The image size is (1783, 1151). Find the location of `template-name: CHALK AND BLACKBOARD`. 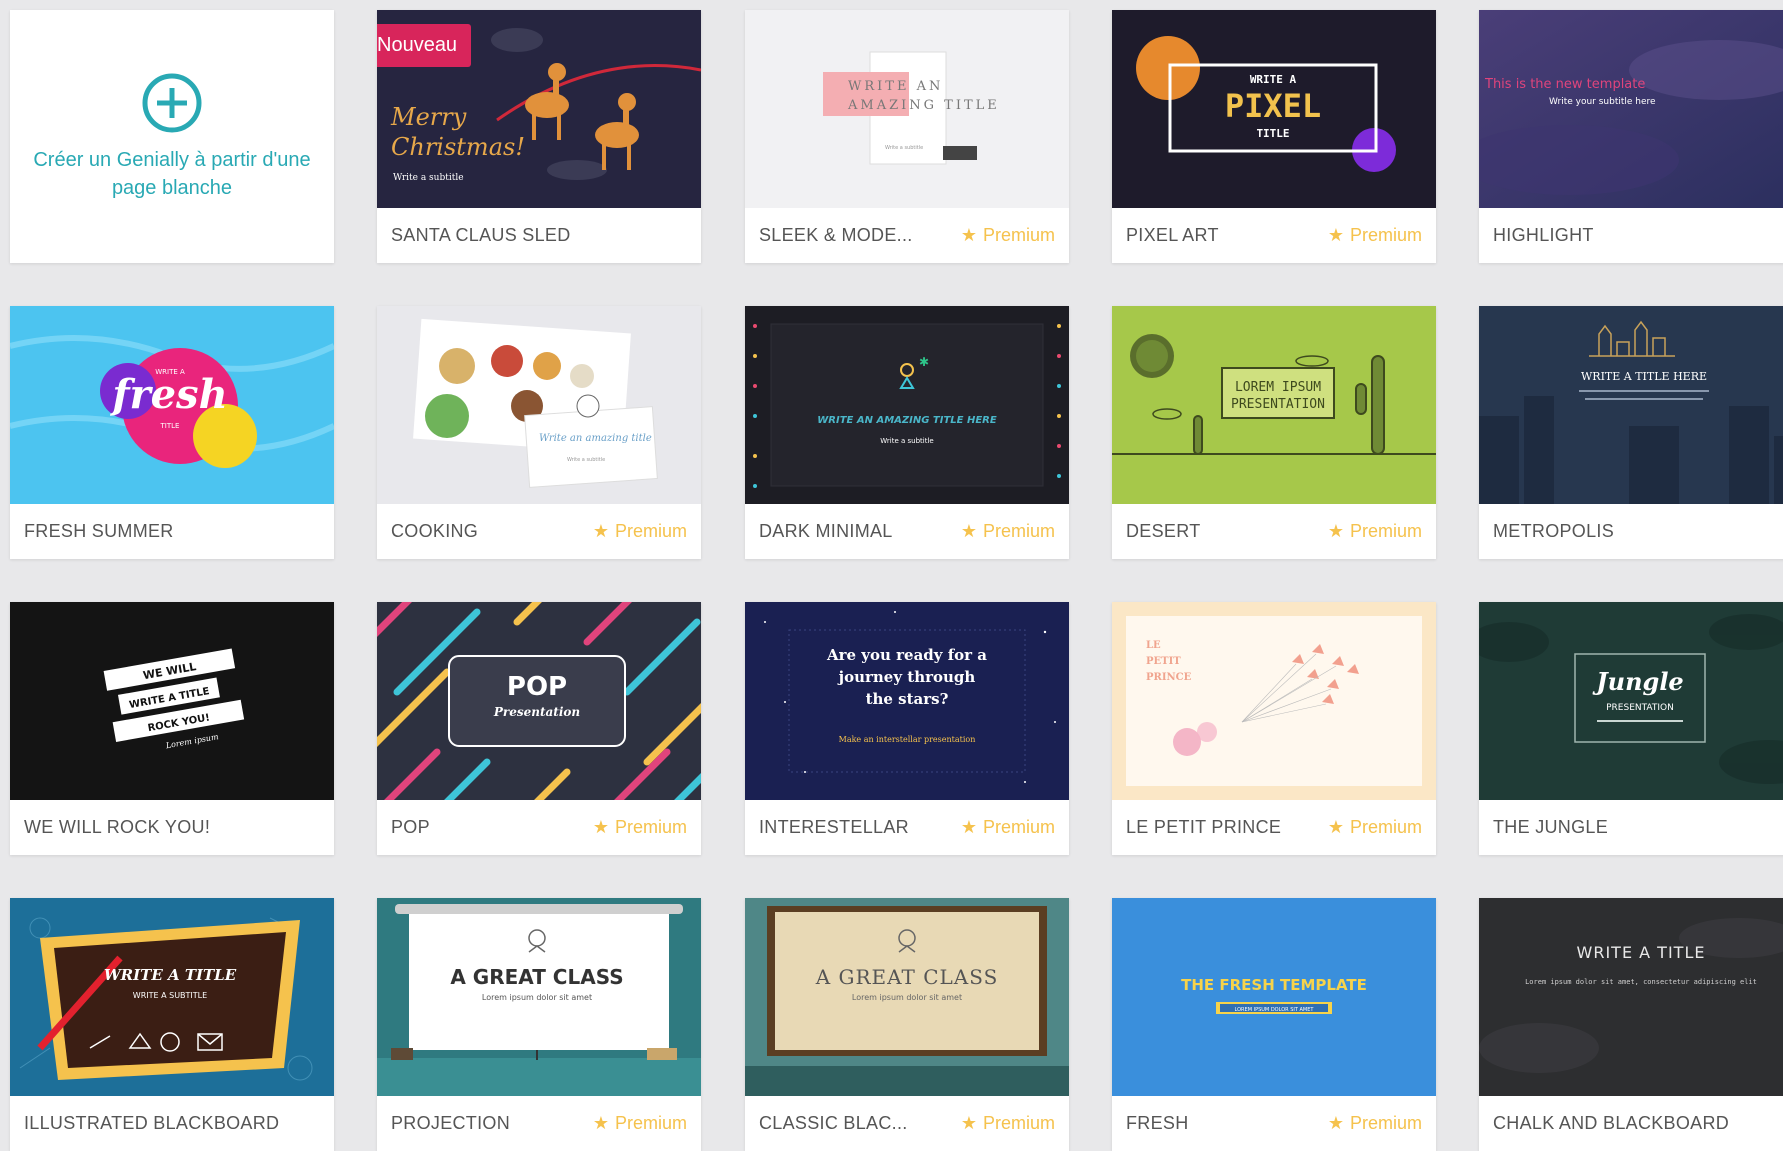

template-name: CHALK AND BLACKBOARD is located at coordinates (1611, 1123).